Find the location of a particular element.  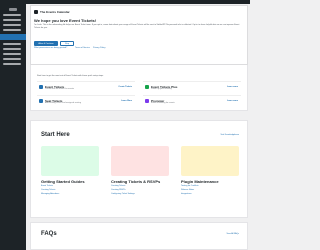

knowledgebase-link: Visit Knowledgebase is located at coordinates (229, 135).